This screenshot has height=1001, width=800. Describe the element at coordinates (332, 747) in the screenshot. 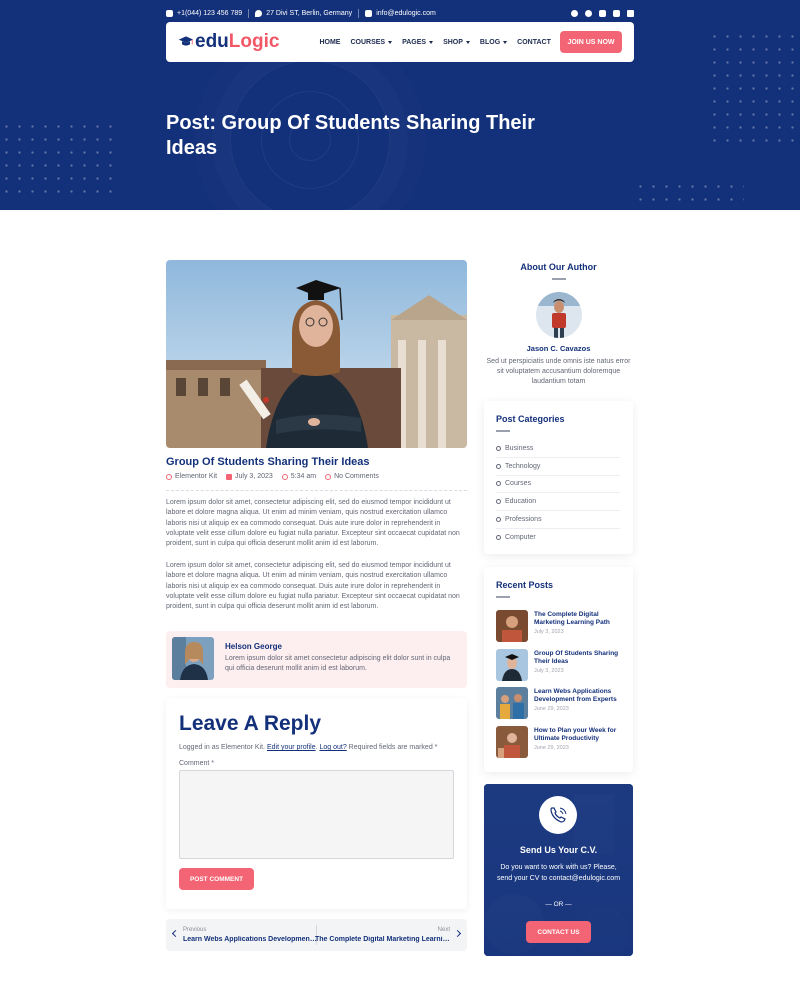

I see `logout-link: Log out?` at that location.